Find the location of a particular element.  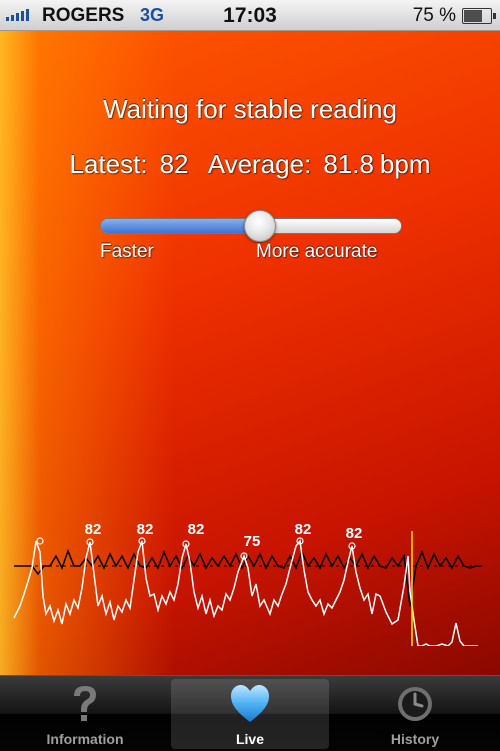

tab-history: History is located at coordinates (415, 714).